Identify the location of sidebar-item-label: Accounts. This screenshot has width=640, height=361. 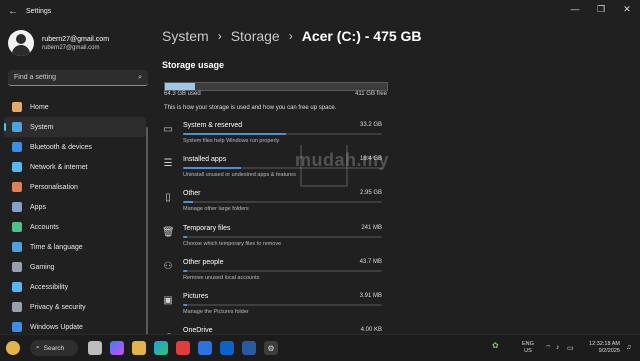
(44, 227).